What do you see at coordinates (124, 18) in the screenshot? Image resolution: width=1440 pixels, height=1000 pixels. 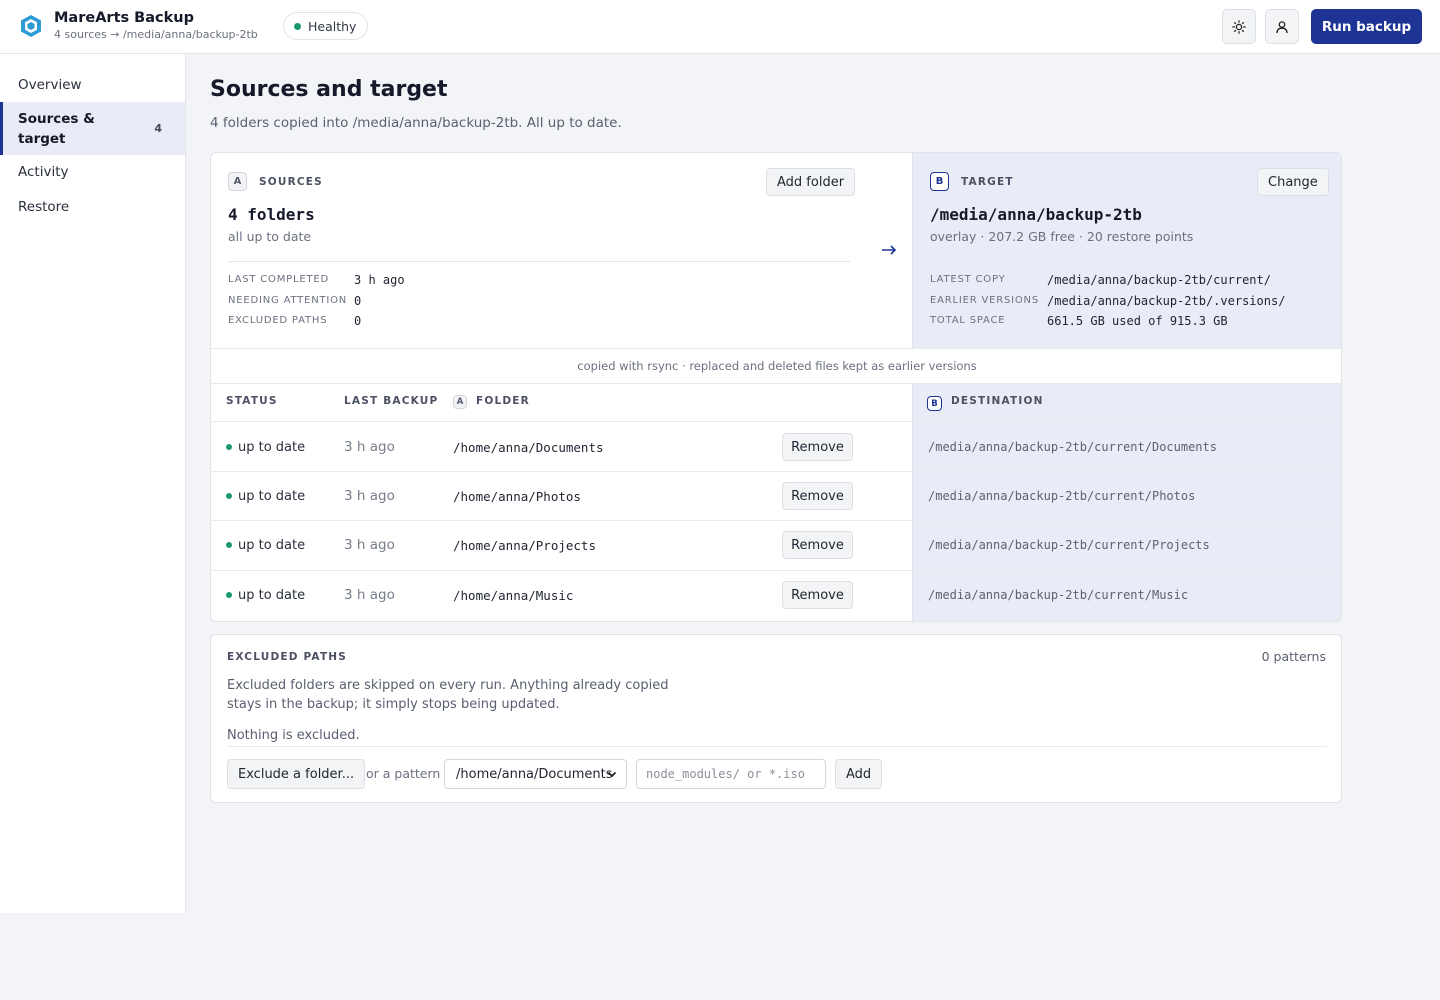 I see `app-title: MareArts Backup` at bounding box center [124, 18].